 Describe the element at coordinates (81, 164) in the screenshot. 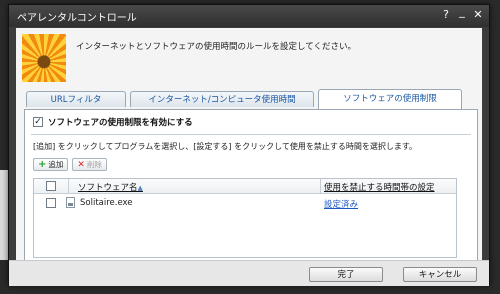

I see `delete-x-icon: ✕` at that location.